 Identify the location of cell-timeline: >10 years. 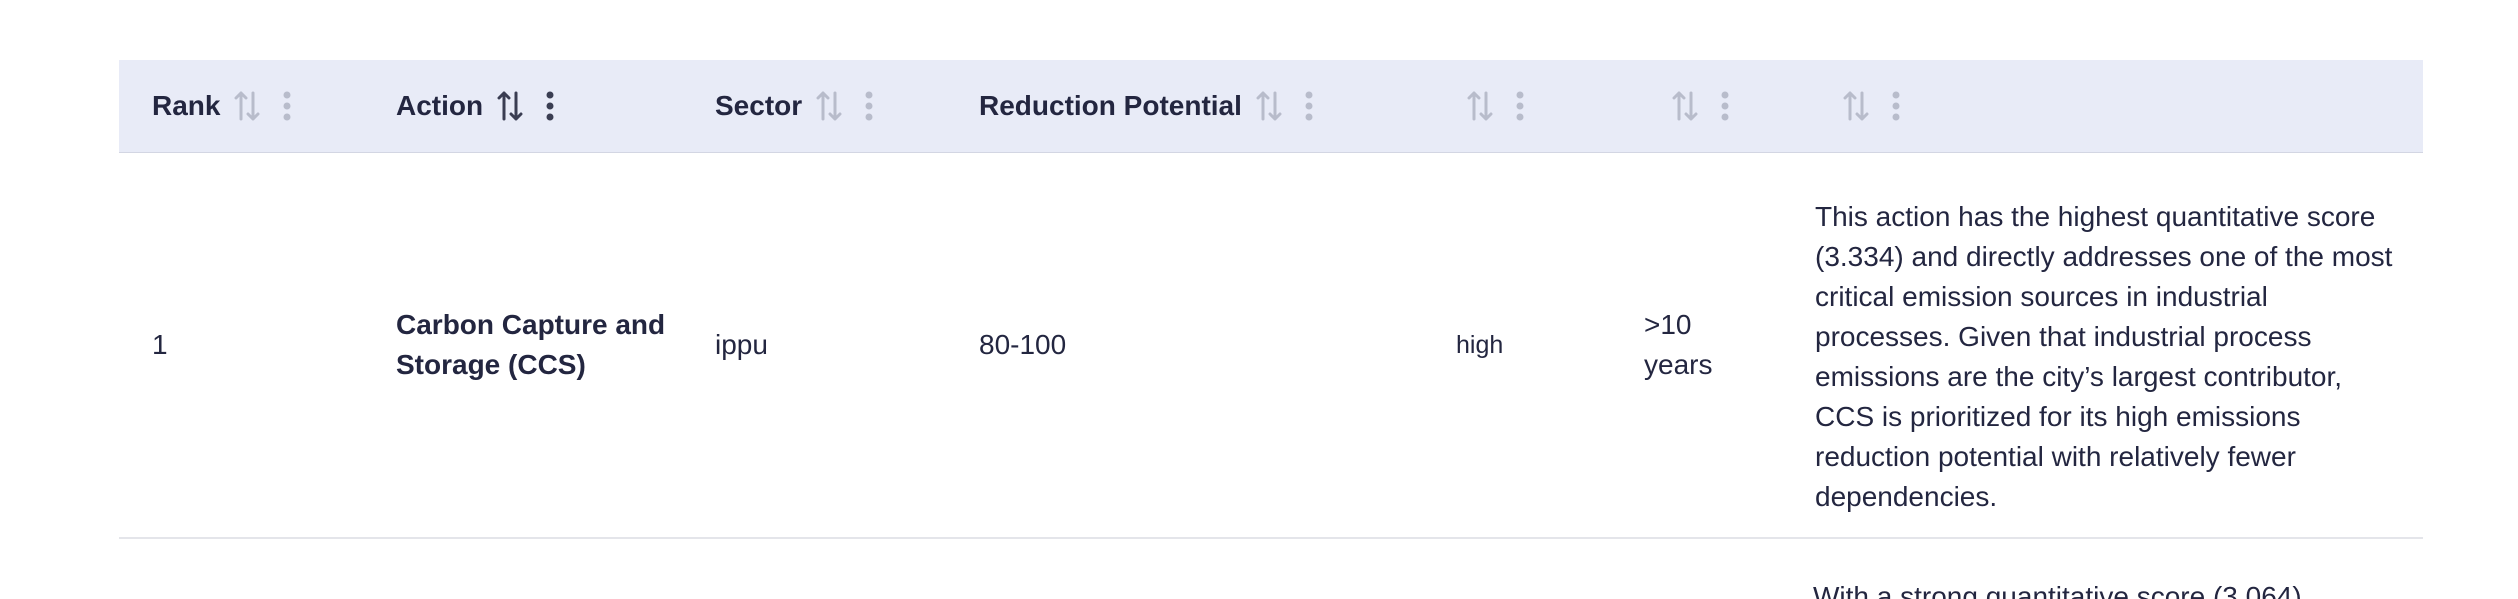
(1678, 344).